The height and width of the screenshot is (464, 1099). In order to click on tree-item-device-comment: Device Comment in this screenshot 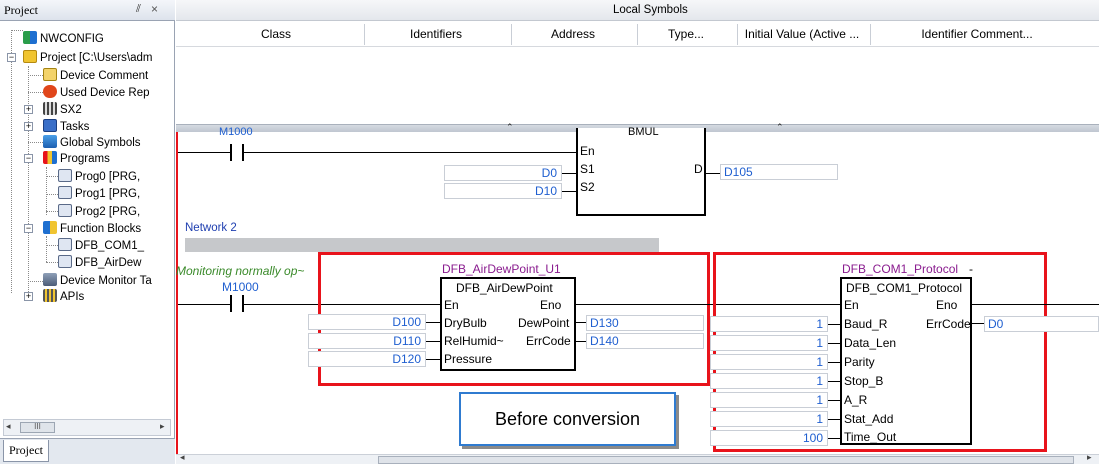, I will do `click(95, 76)`.